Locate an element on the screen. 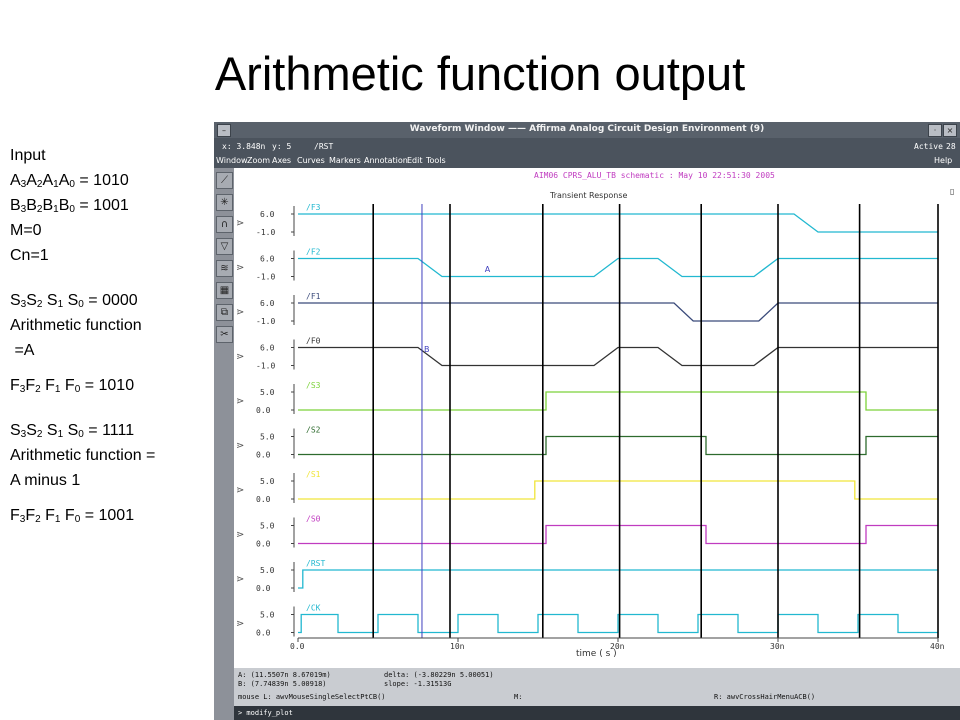 The image size is (960, 720). menu-help: Help is located at coordinates (943, 160).